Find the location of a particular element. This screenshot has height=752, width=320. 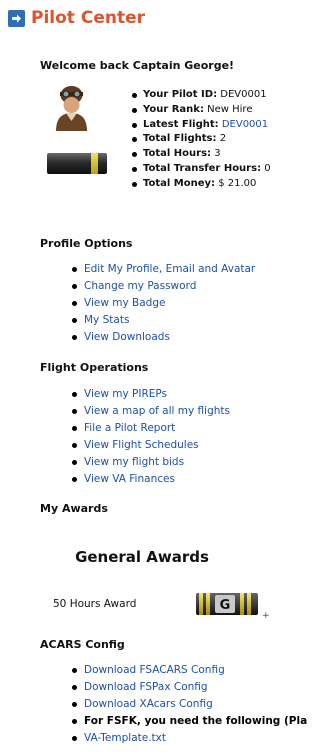

award-badge-letter: G is located at coordinates (225, 605).